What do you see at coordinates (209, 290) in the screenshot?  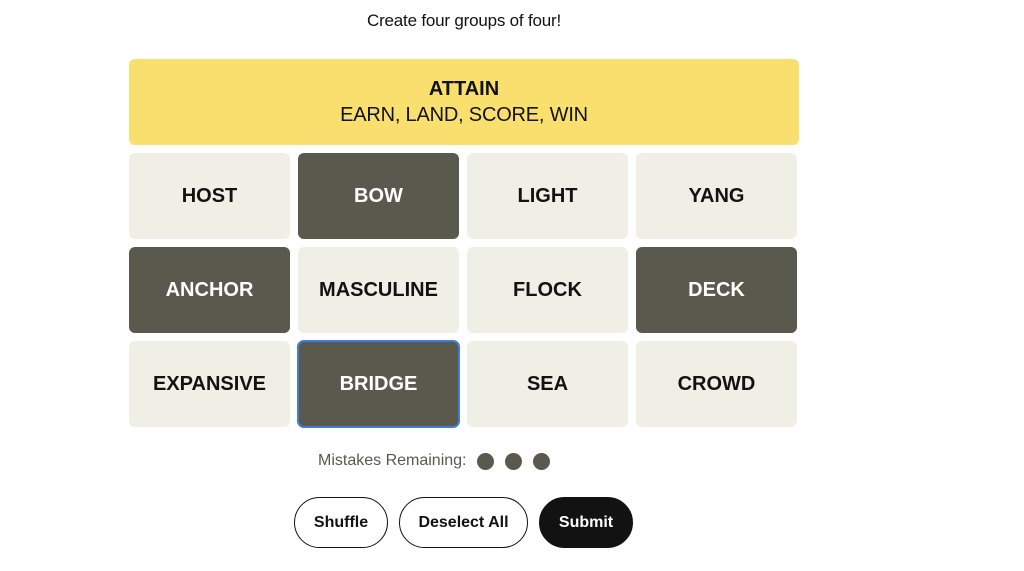 I see `word-tile: ANCHOR` at bounding box center [209, 290].